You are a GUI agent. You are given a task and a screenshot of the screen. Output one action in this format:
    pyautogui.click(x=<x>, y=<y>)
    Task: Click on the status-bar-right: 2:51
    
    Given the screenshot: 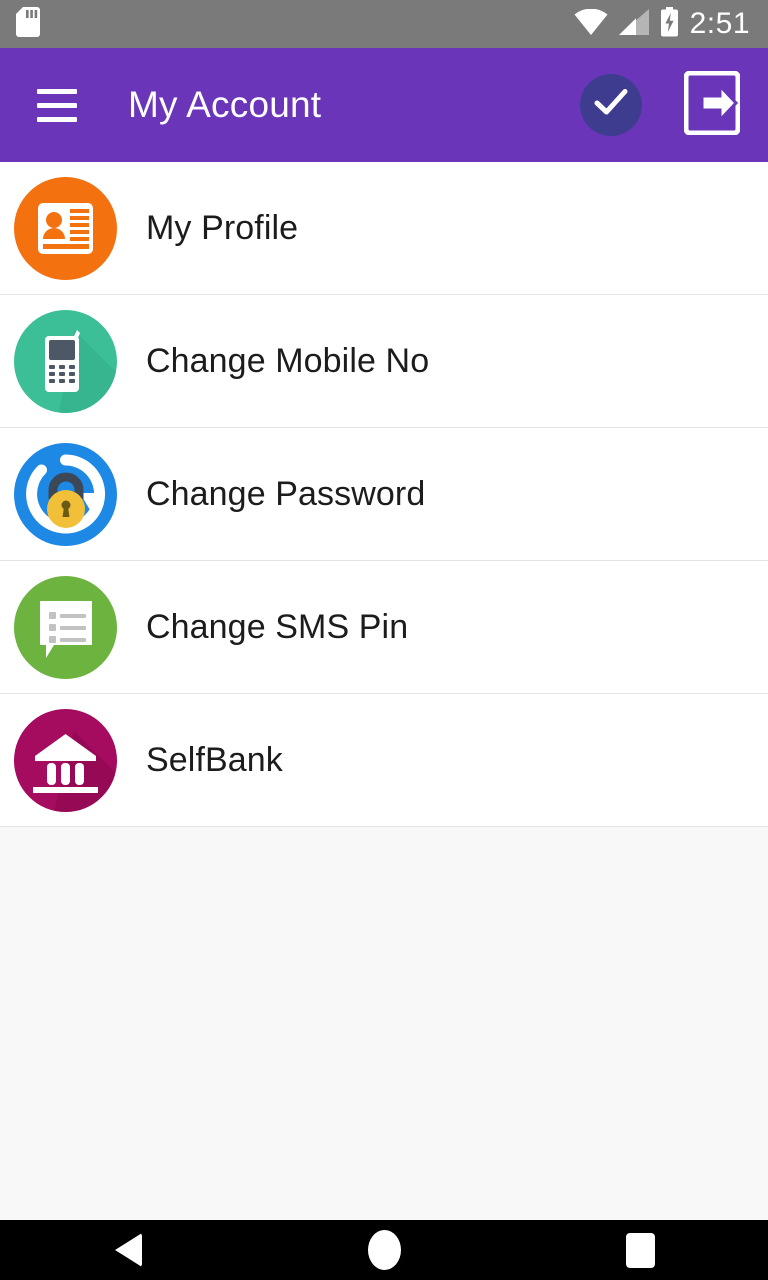 What is the action you would take?
    pyautogui.click(x=662, y=24)
    